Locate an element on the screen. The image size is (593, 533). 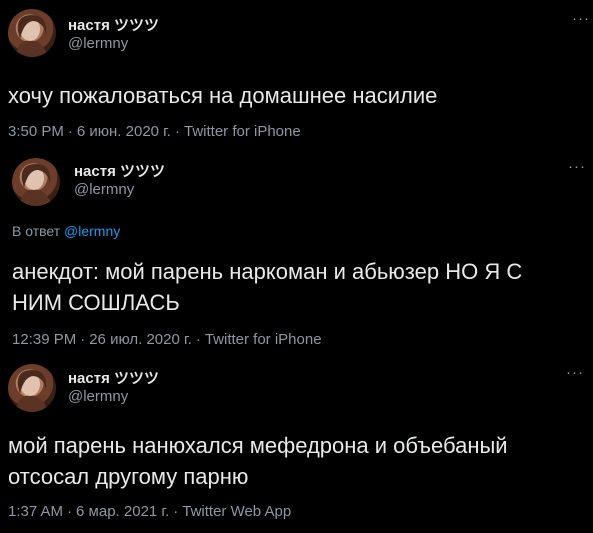
reply-context: В ответ @lermny is located at coordinates (66, 231).